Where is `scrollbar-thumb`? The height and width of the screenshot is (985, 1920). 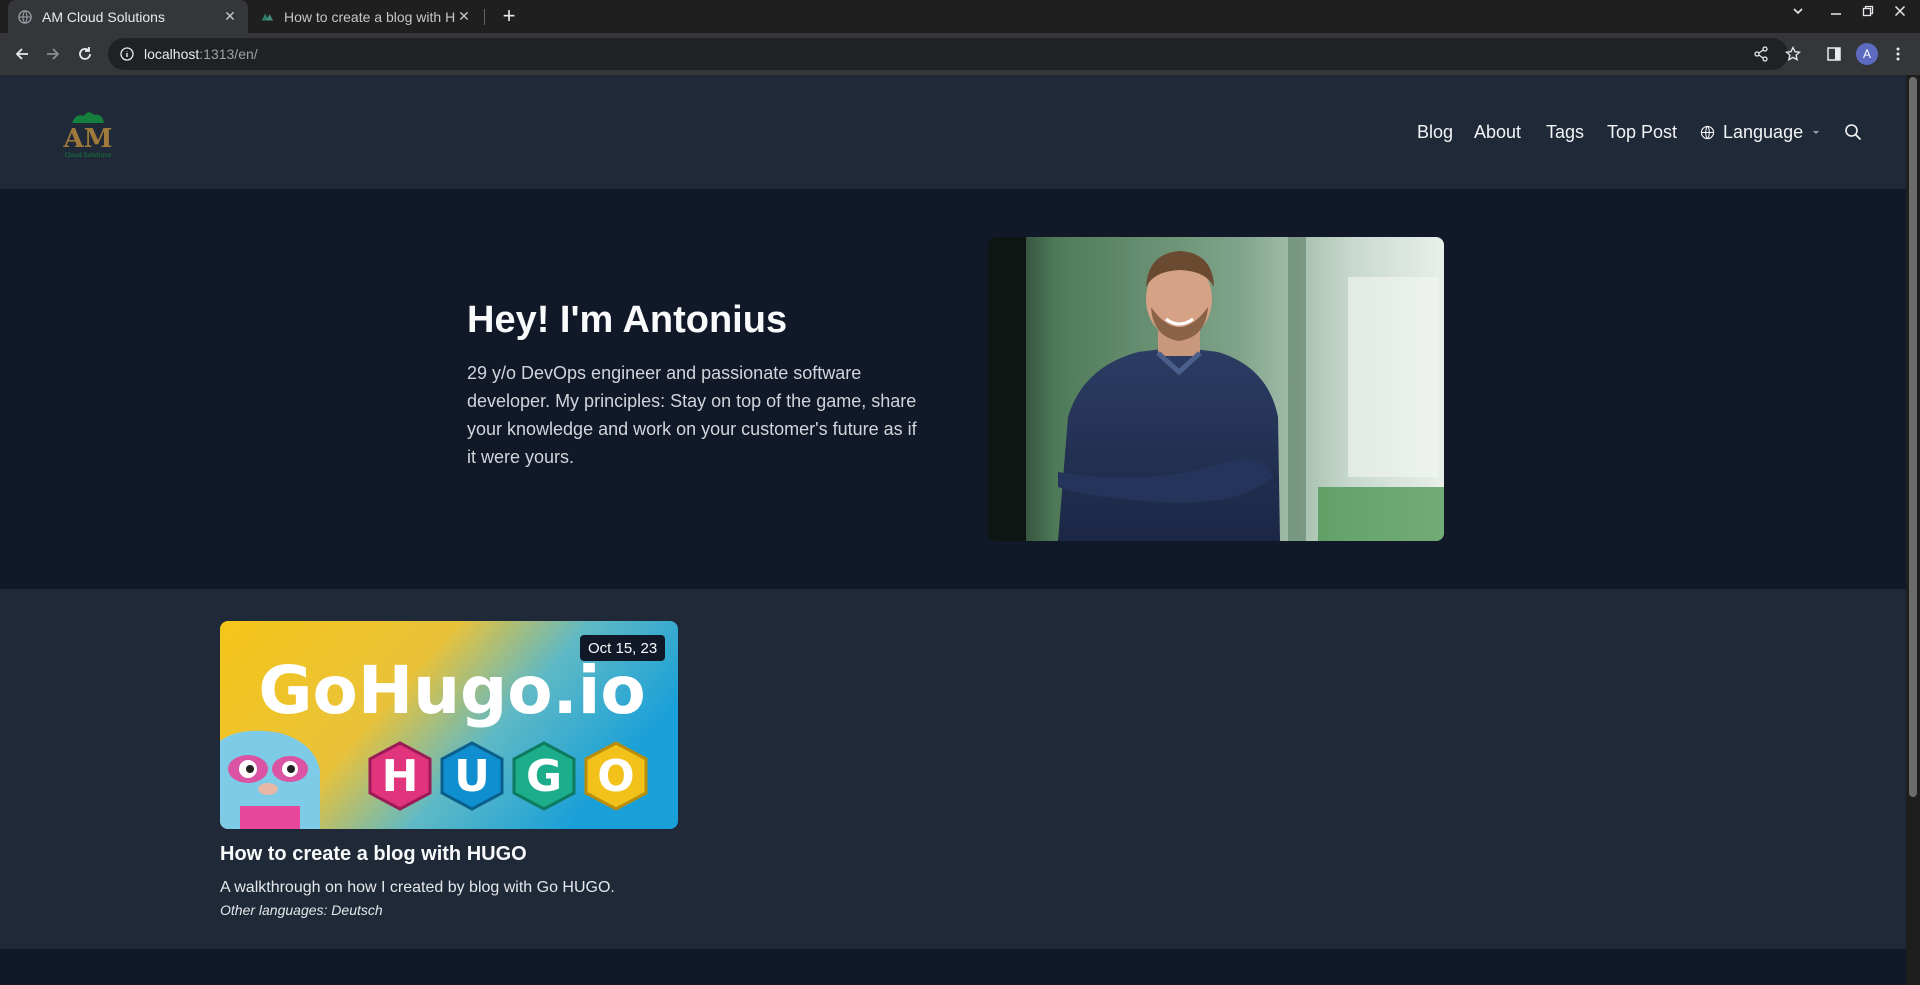
scrollbar-thumb is located at coordinates (1913, 437).